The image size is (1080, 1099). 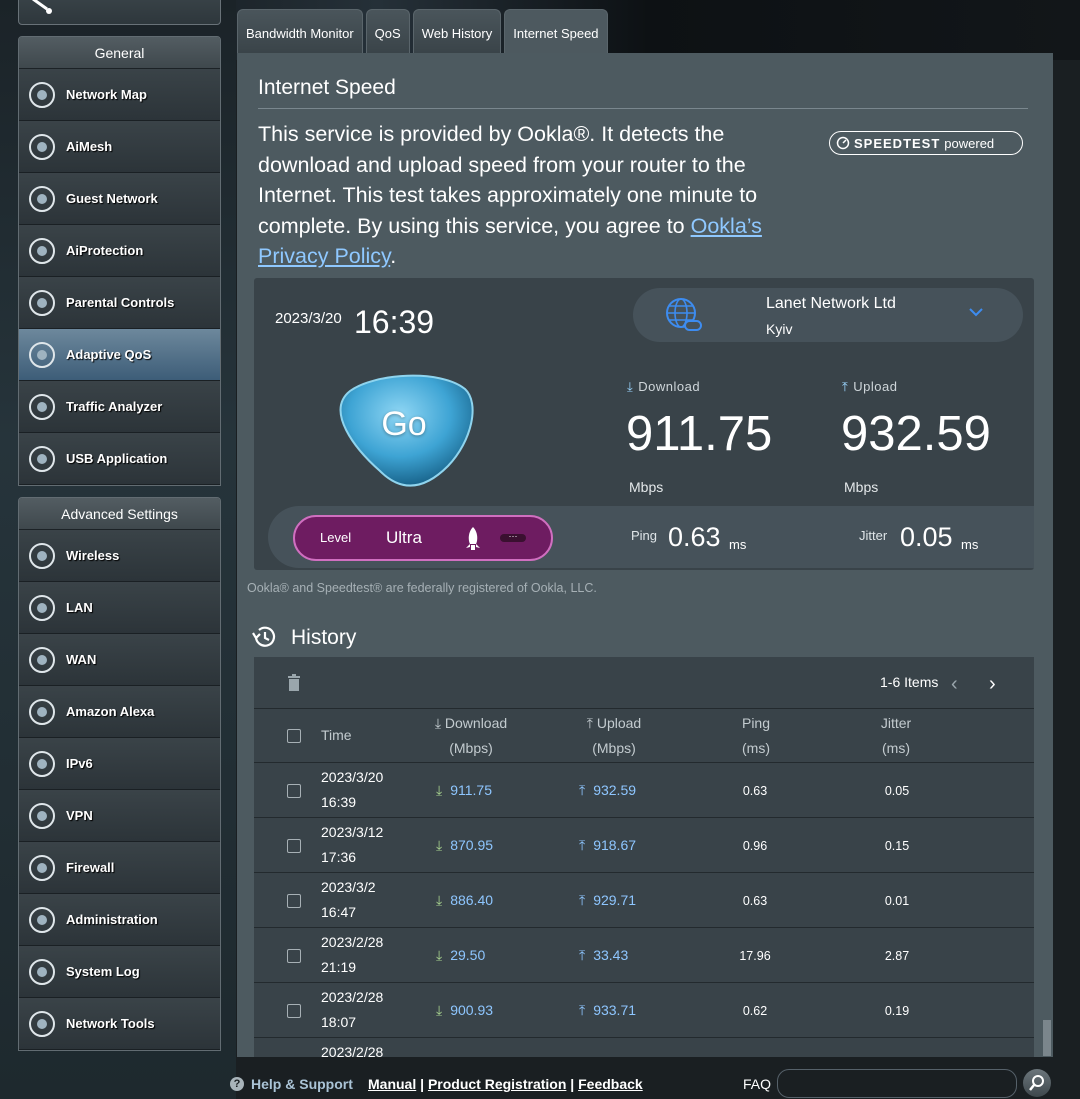 What do you see at coordinates (909, 682) in the screenshot?
I see `pager-count: 1-6 Items` at bounding box center [909, 682].